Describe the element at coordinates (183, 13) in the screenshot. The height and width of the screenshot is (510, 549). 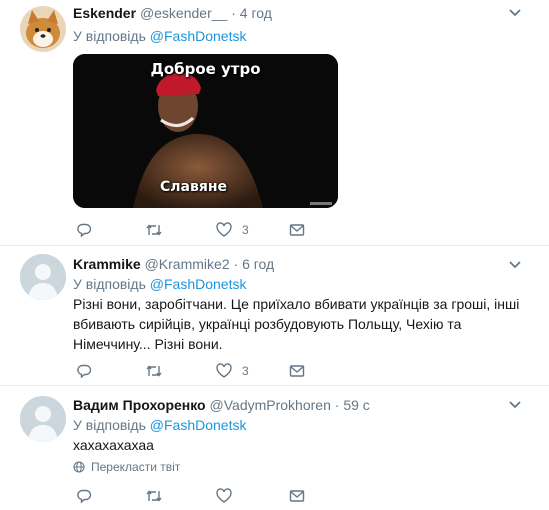
I see `user-handle: @eskender__` at that location.